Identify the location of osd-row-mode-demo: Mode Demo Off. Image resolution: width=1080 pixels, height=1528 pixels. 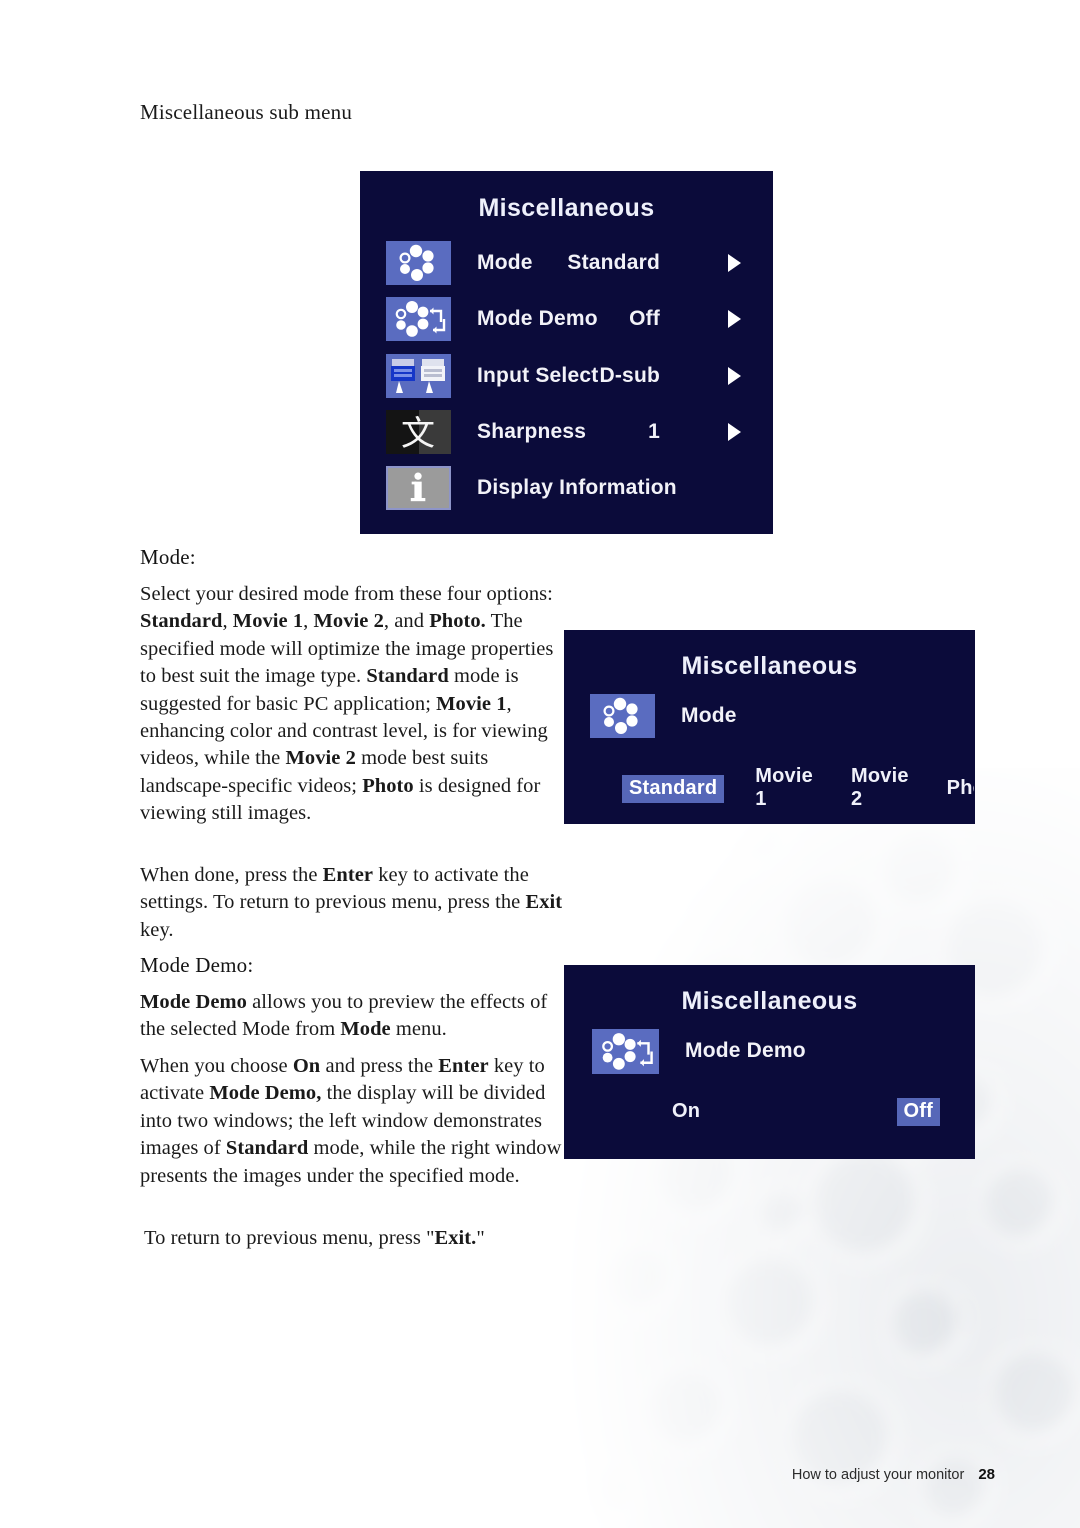
(566, 319).